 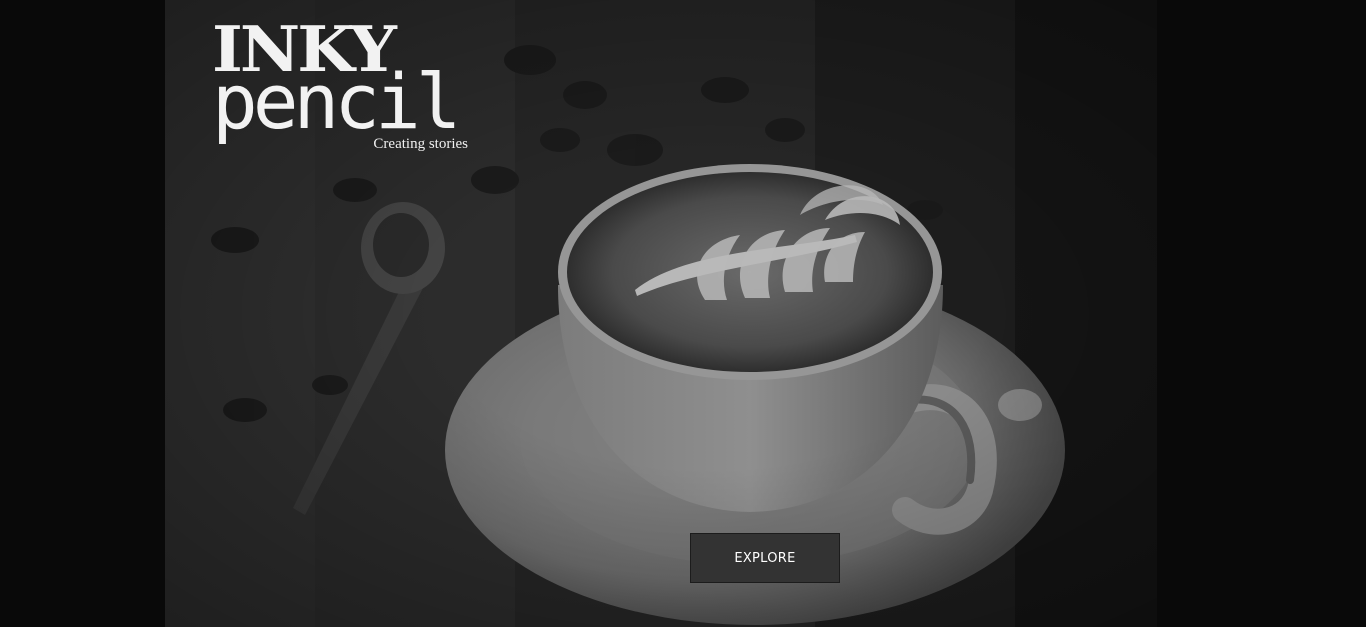 I want to click on site-logo: INKY pencil Creating stories, so click(x=342, y=88).